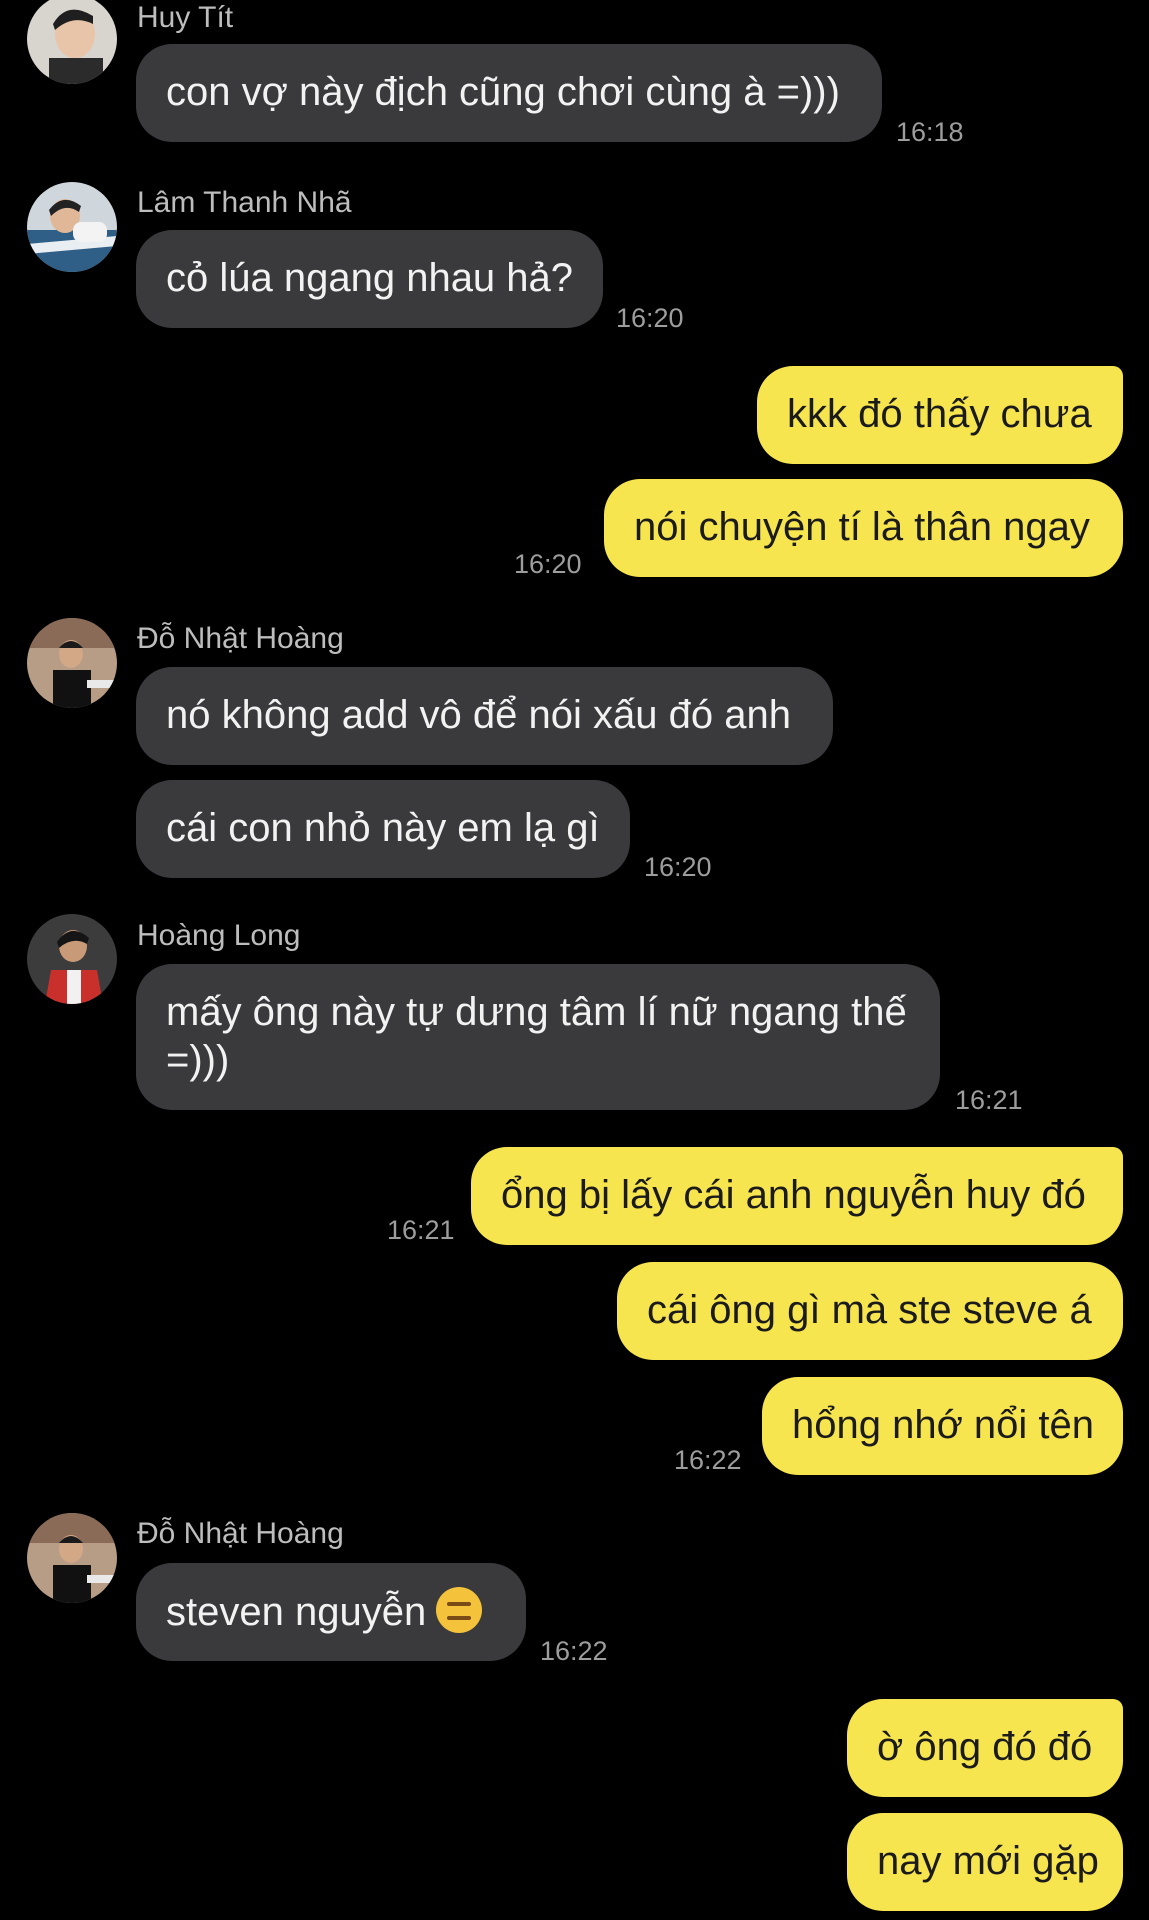 The width and height of the screenshot is (1149, 1920). What do you see at coordinates (185, 17) in the screenshot?
I see `sender-name: Huy Tít` at bounding box center [185, 17].